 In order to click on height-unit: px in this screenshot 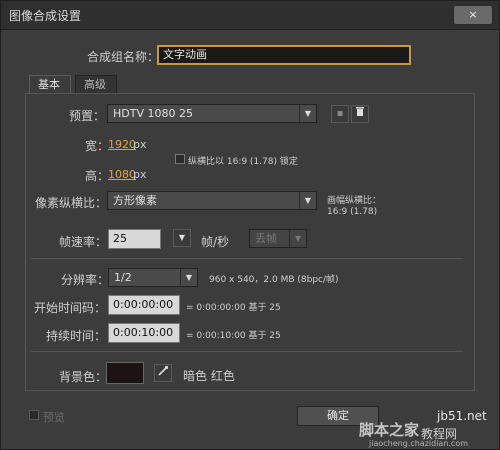, I will do `click(140, 174)`.